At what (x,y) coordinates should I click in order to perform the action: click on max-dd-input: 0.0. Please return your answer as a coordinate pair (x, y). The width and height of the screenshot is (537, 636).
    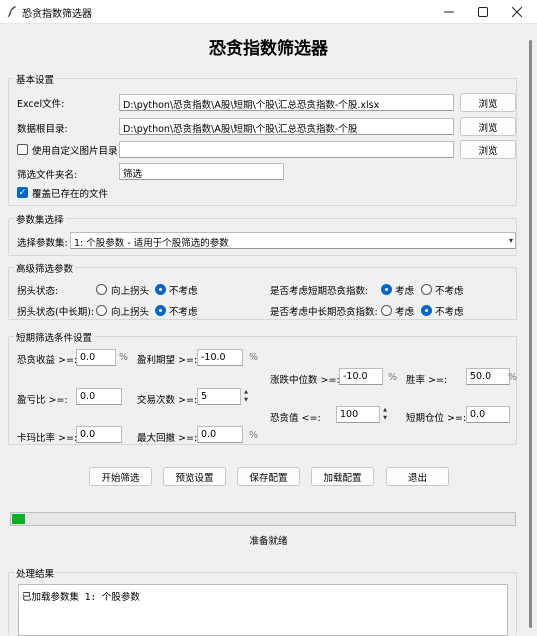
    Looking at the image, I should click on (220, 434).